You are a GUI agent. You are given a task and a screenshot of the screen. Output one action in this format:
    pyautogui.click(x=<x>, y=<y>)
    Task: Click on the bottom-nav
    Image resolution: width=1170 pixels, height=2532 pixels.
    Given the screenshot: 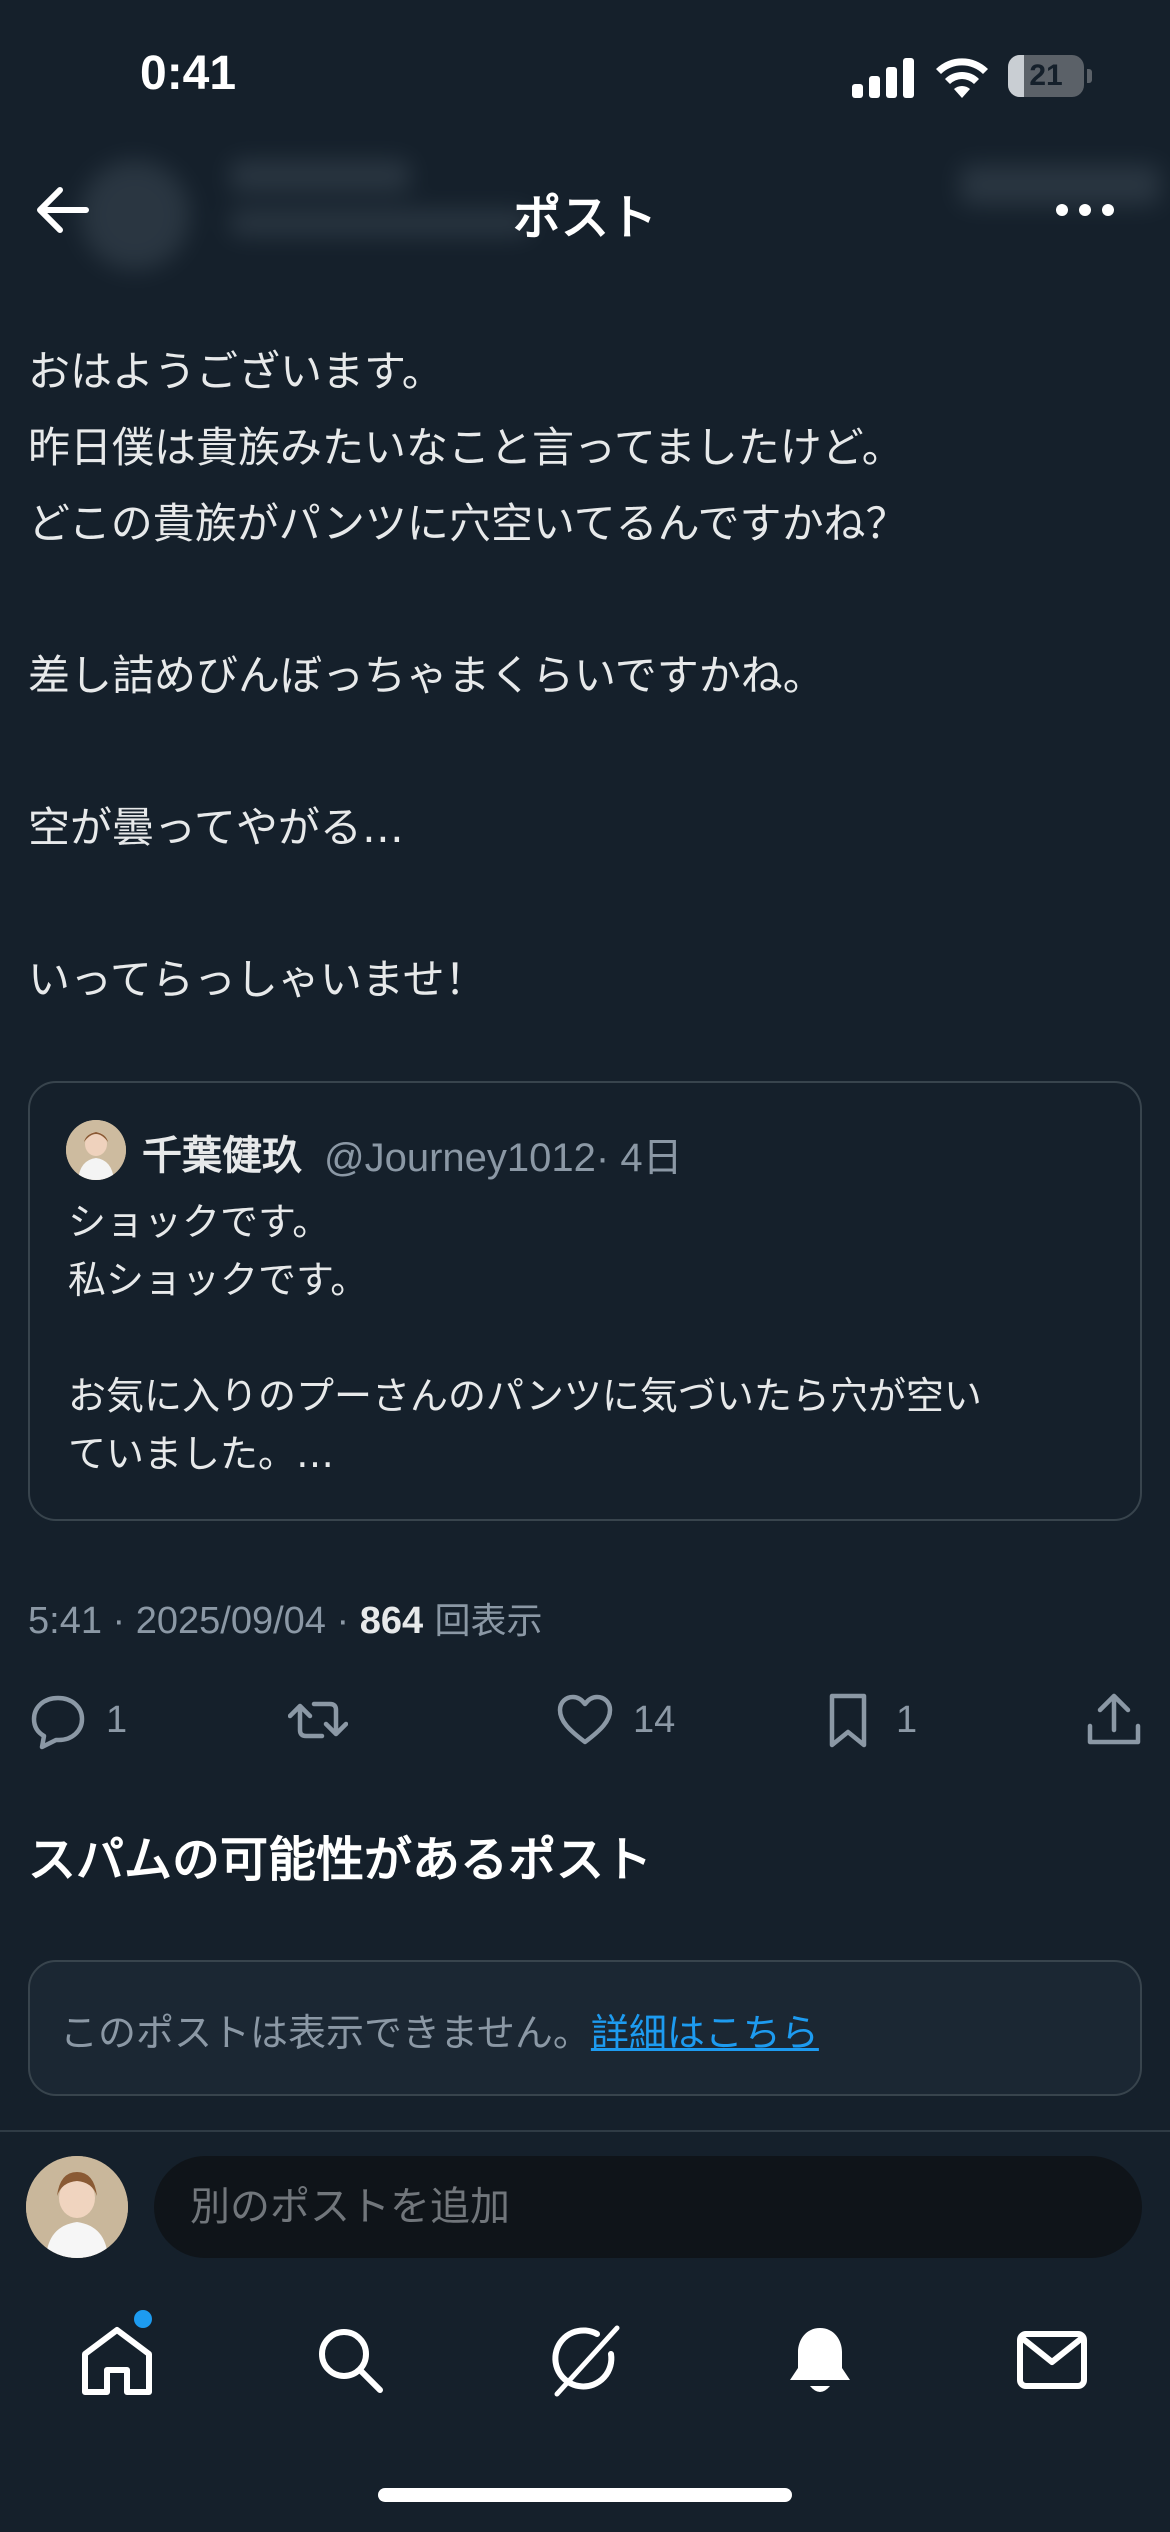 What is the action you would take?
    pyautogui.click(x=585, y=2360)
    